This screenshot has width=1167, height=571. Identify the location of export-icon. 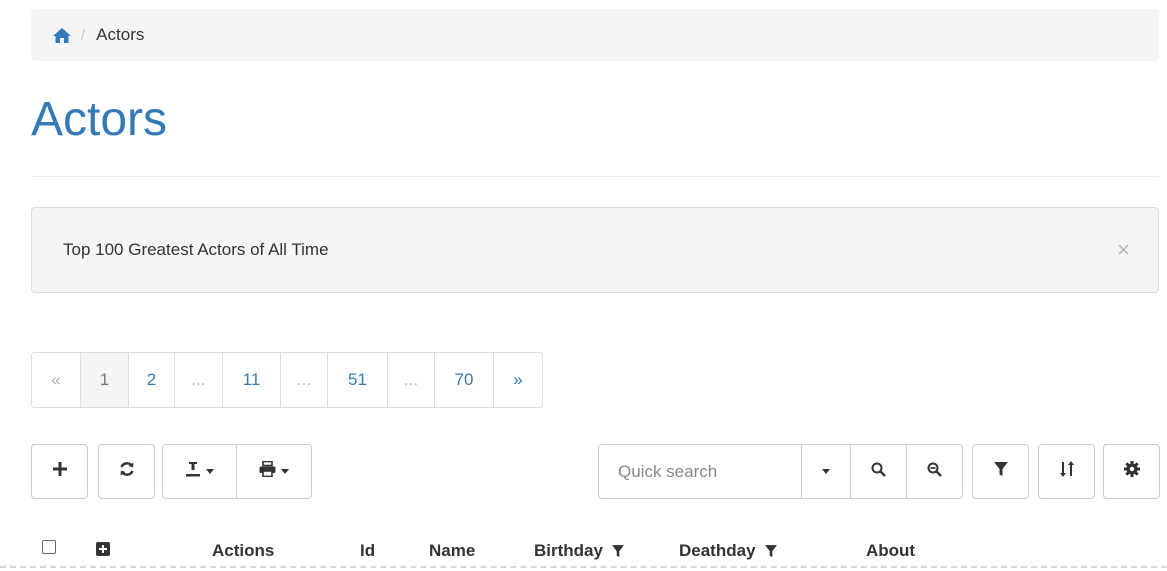
(193, 471).